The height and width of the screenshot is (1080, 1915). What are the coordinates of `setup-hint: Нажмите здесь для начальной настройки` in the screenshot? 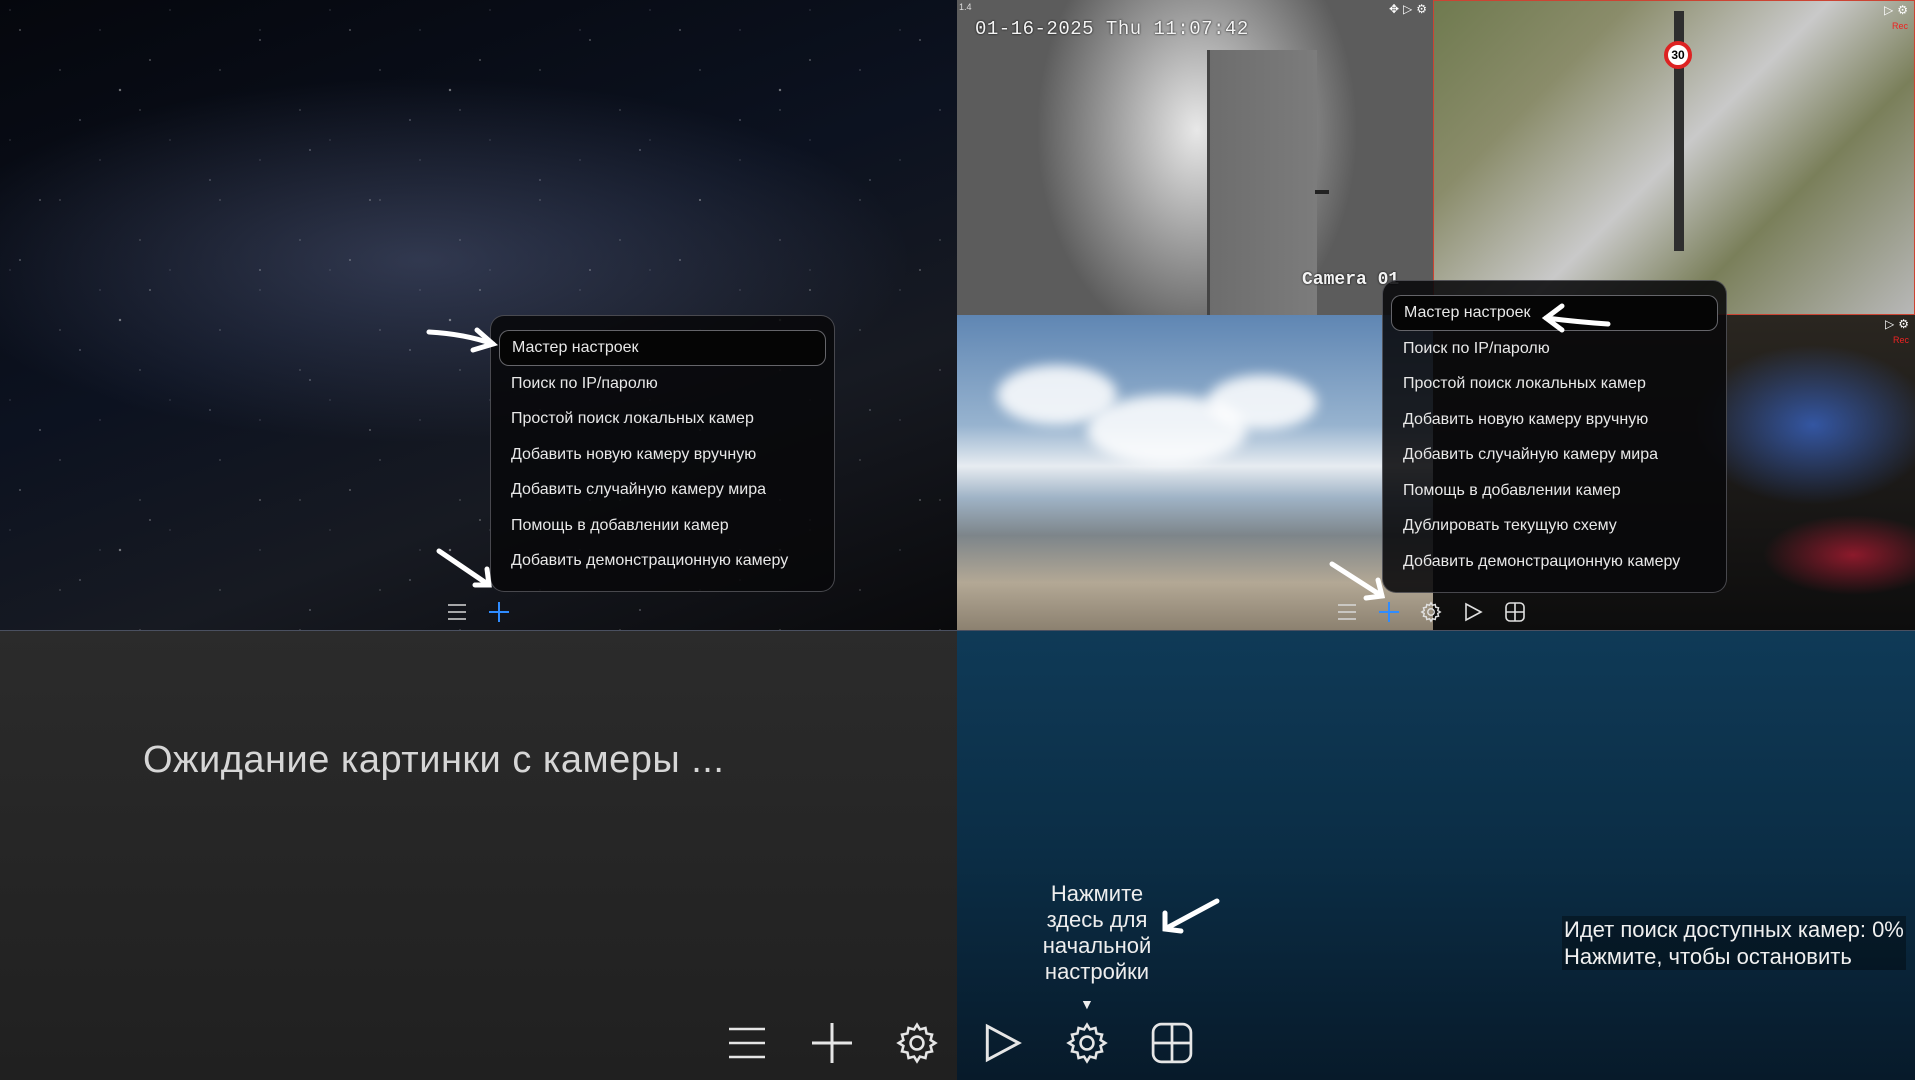 It's located at (1097, 932).